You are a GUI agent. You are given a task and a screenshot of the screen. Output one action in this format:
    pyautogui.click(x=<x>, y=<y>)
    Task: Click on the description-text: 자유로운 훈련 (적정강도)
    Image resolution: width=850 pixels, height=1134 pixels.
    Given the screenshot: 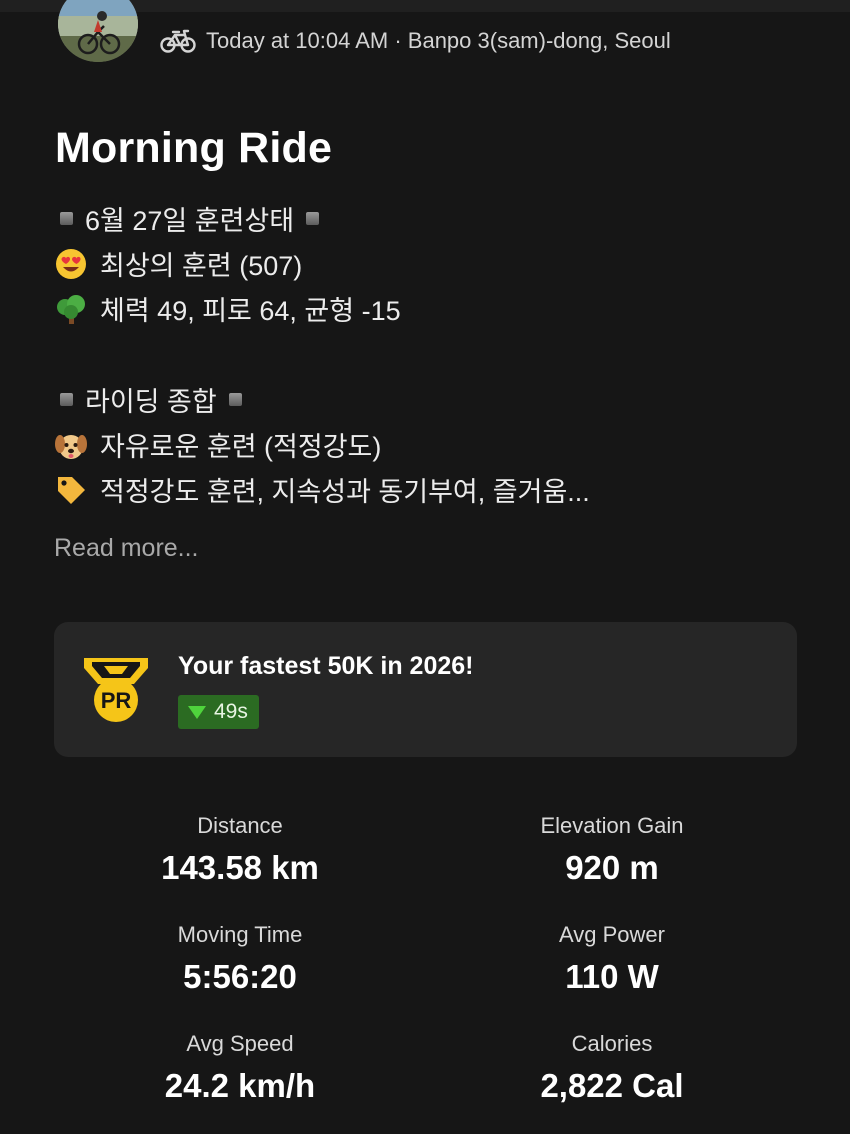 What is the action you would take?
    pyautogui.click(x=241, y=447)
    